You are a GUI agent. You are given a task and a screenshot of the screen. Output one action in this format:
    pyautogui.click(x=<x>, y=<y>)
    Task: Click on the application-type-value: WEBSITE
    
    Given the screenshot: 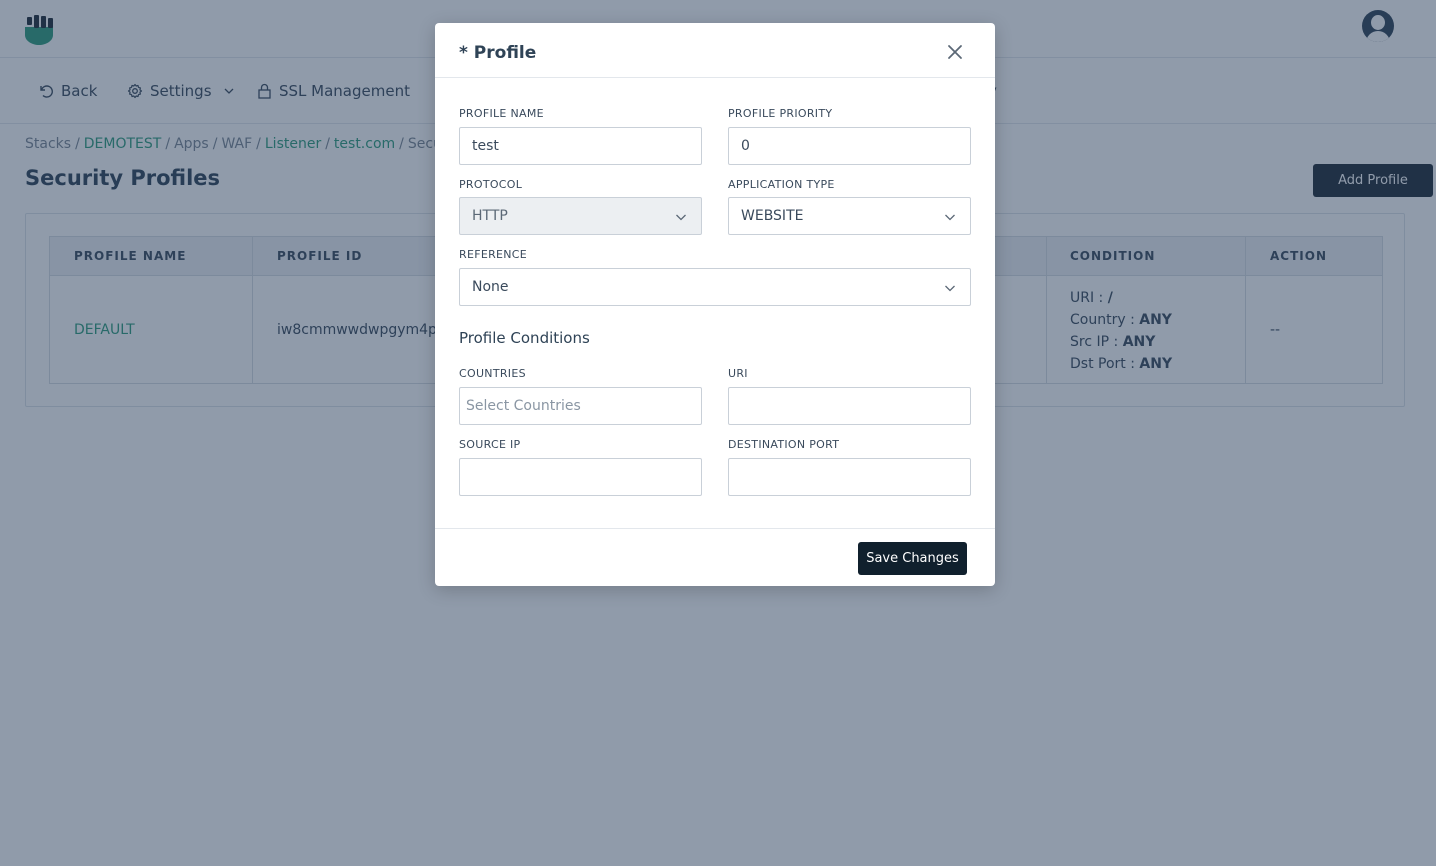 What is the action you would take?
    pyautogui.click(x=772, y=216)
    